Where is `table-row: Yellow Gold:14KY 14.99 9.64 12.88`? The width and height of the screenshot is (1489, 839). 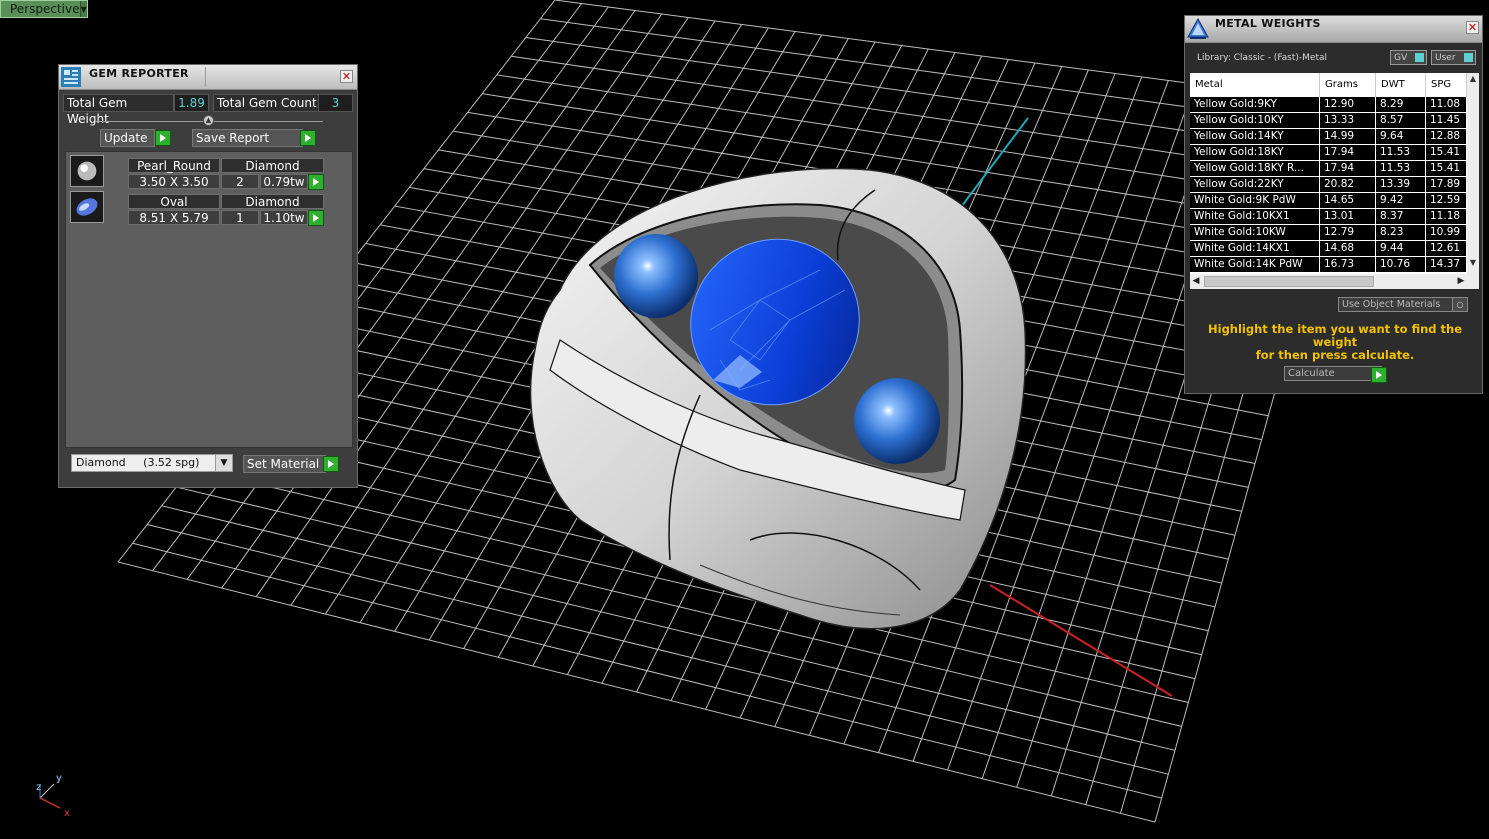 table-row: Yellow Gold:14KY 14.99 9.64 12.88 is located at coordinates (1328, 137).